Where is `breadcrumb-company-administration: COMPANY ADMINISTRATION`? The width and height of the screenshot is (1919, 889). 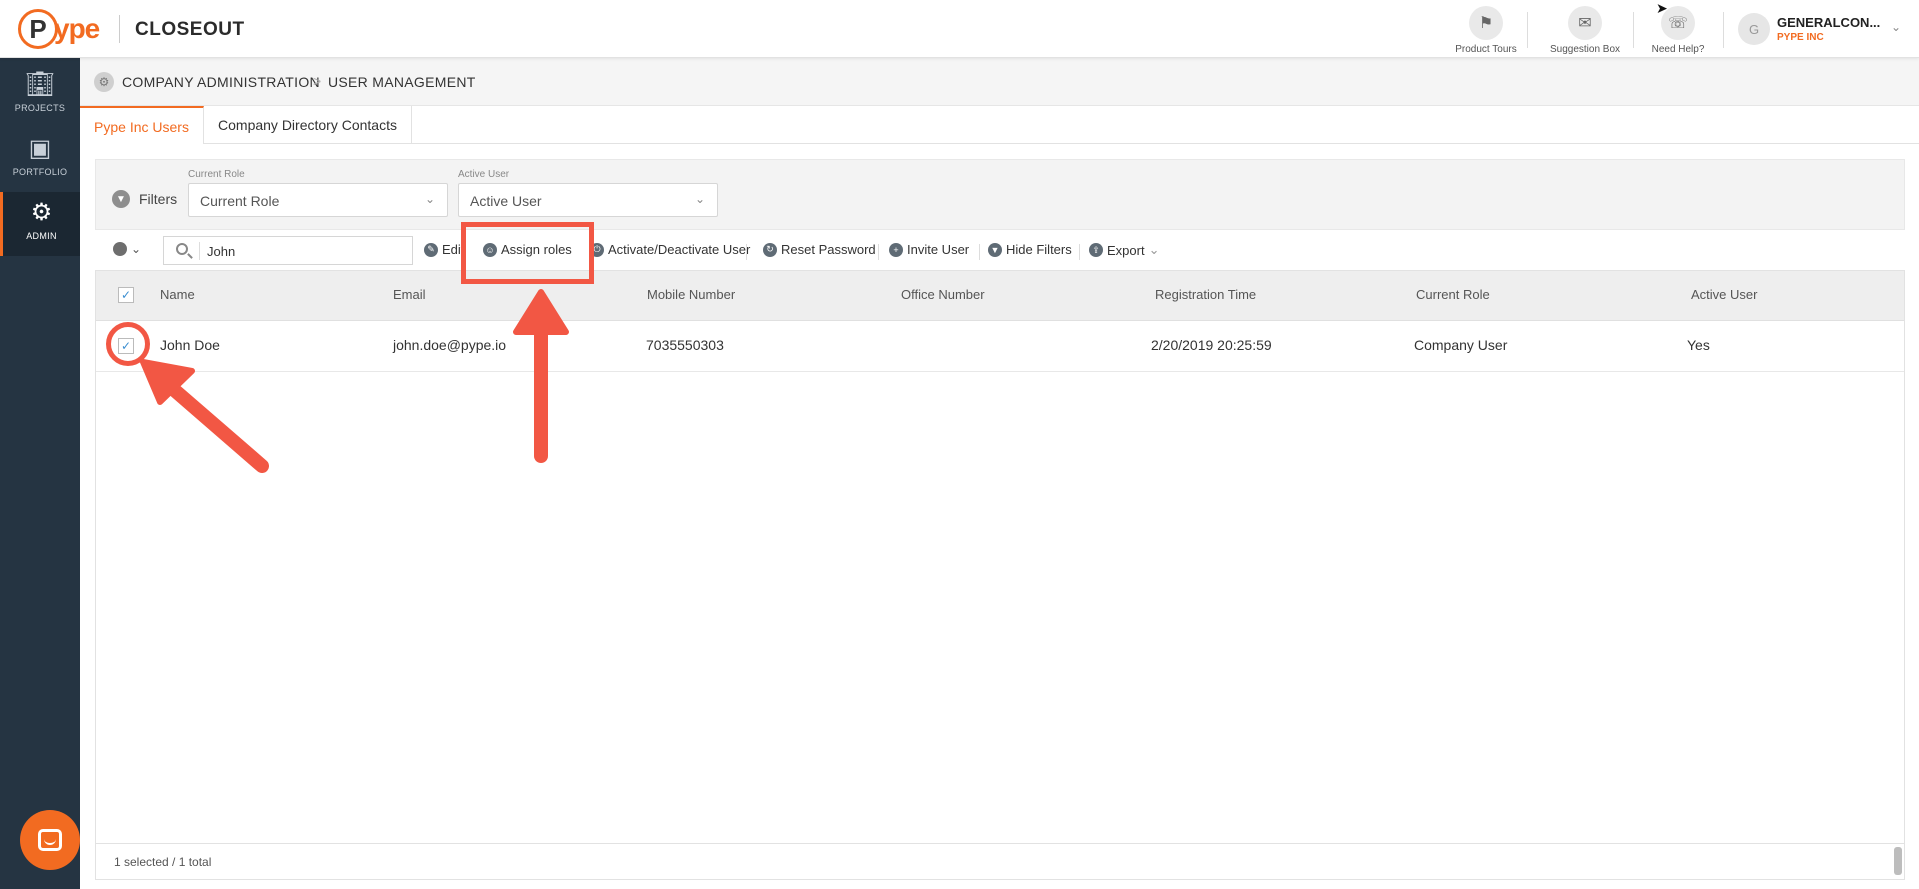
breadcrumb-company-administration: COMPANY ADMINISTRATION is located at coordinates (221, 82).